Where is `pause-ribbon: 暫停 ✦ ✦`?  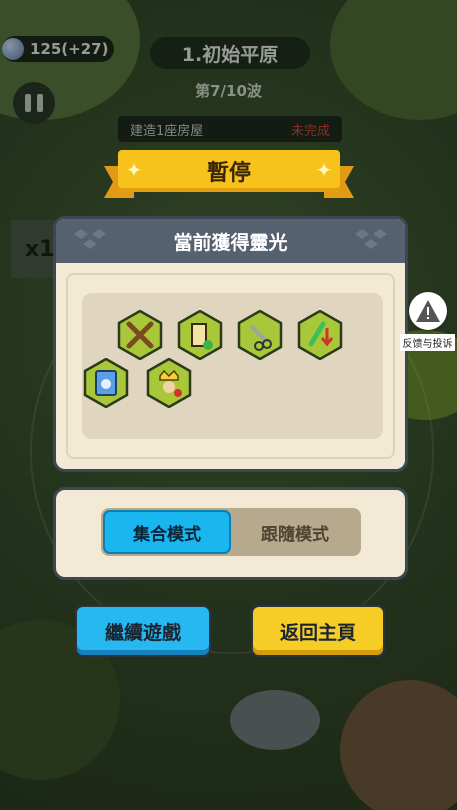 pause-ribbon: 暫停 ✦ ✦ is located at coordinates (229, 174).